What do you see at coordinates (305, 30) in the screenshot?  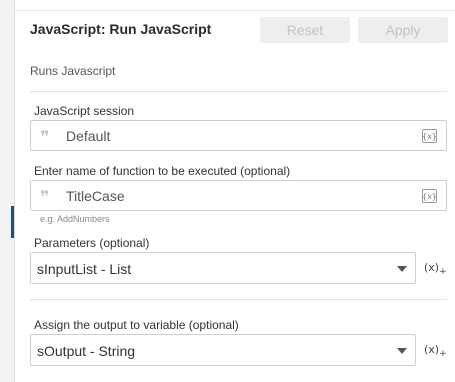 I see `reset-button: Reset` at bounding box center [305, 30].